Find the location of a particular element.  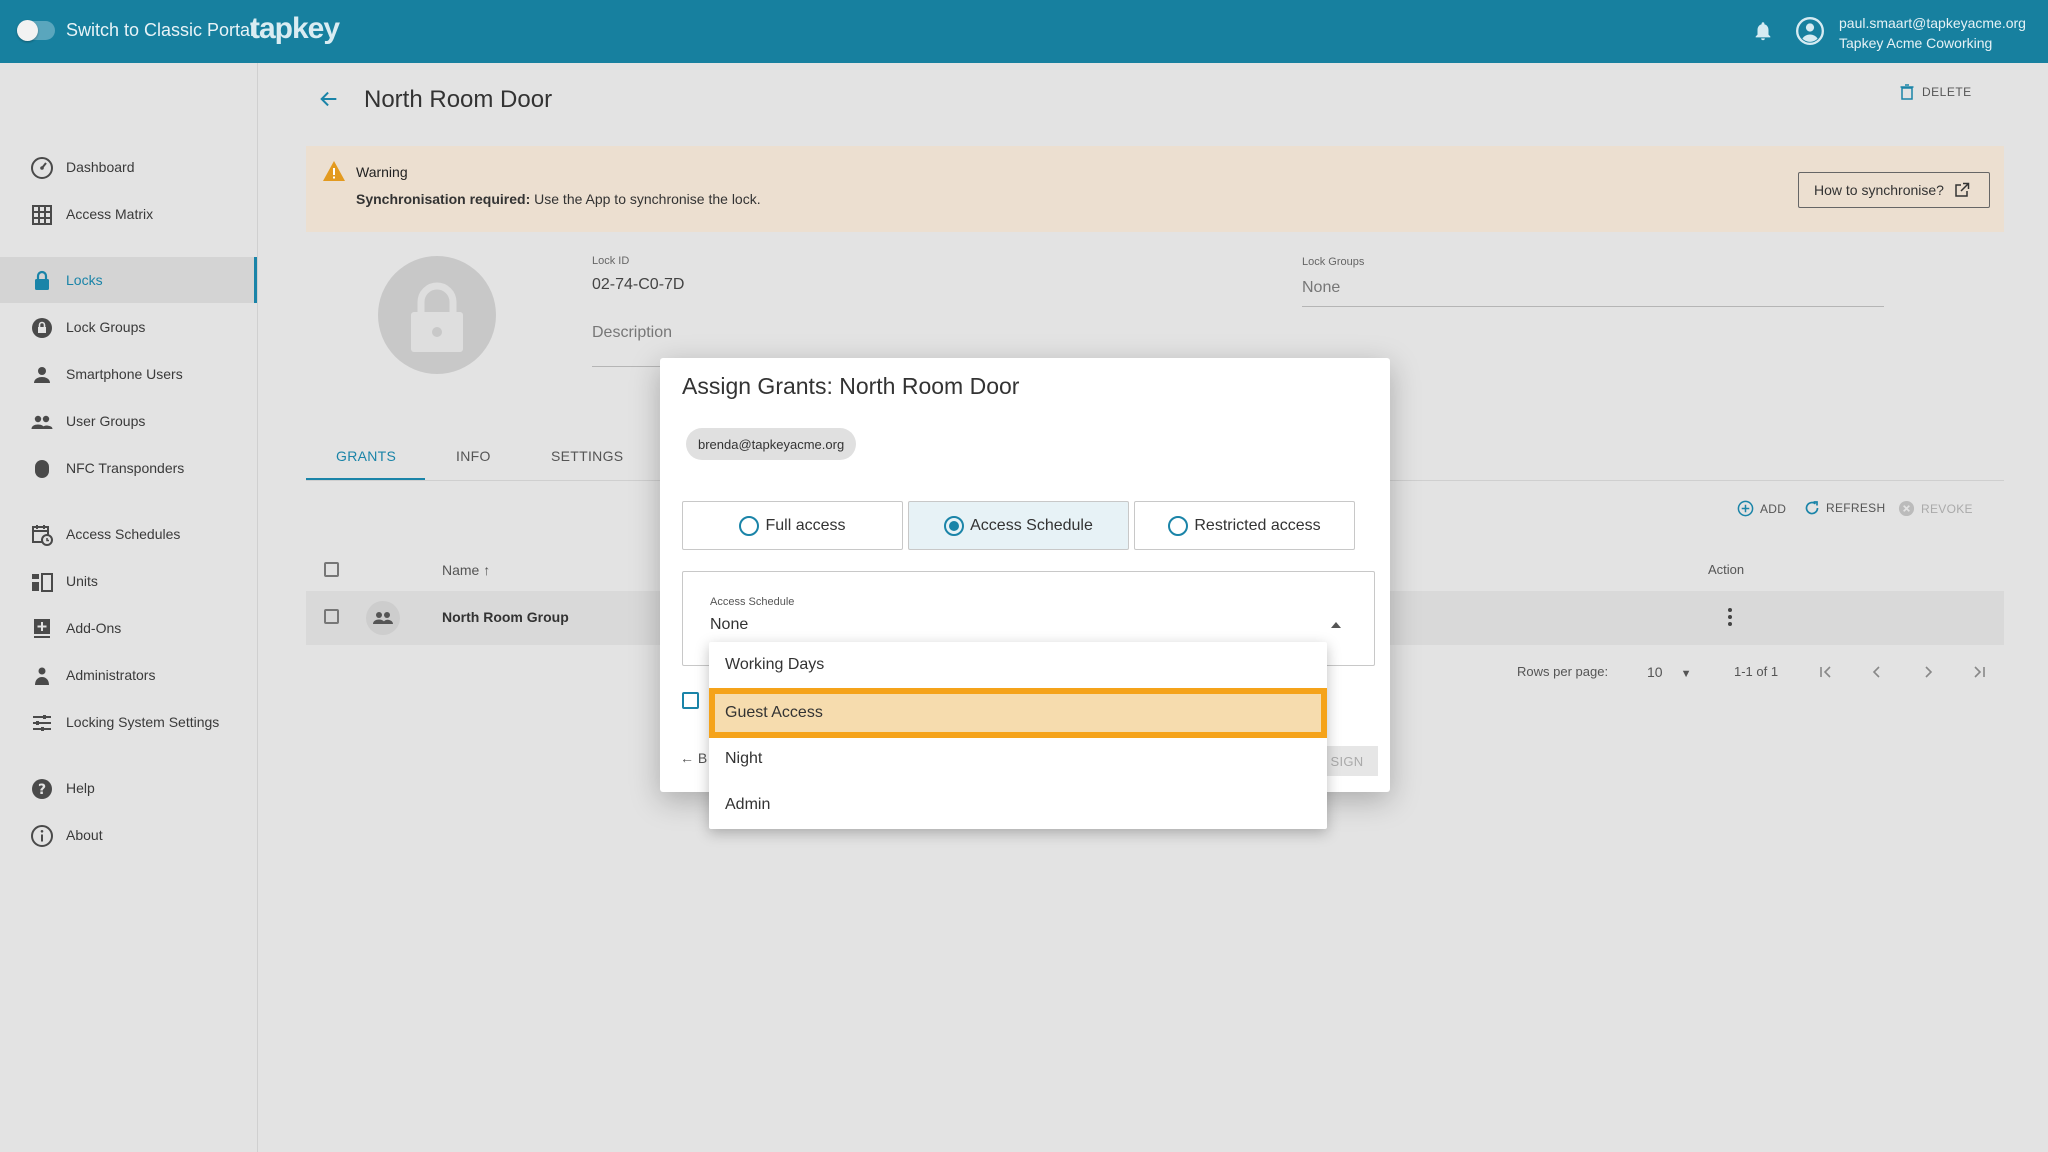

sidebar-item-access-schedules: Access Schedules is located at coordinates (128, 534).